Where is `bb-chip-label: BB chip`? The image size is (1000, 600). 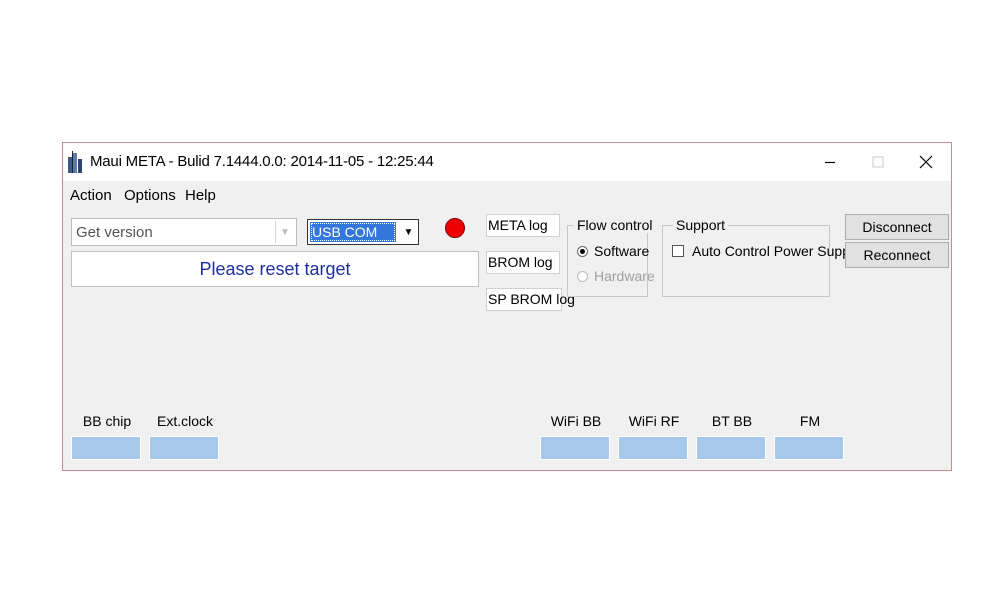
bb-chip-label: BB chip is located at coordinates (107, 421).